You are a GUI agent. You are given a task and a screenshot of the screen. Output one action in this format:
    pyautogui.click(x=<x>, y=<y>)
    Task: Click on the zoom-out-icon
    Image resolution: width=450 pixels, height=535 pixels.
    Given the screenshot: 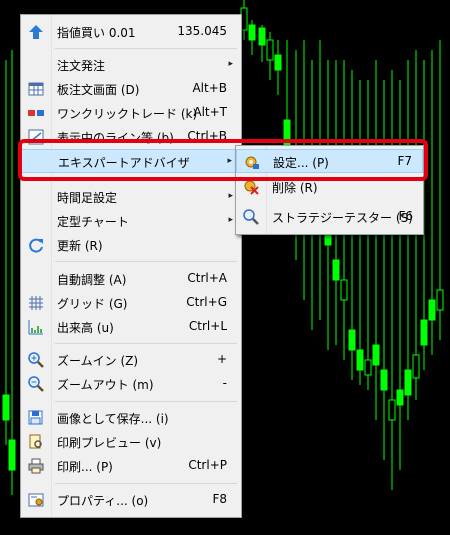 What is the action you would take?
    pyautogui.click(x=36, y=384)
    